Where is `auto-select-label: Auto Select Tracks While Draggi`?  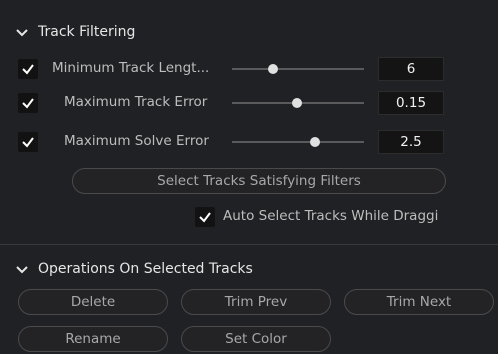 auto-select-label: Auto Select Tracks While Draggi is located at coordinates (331, 216).